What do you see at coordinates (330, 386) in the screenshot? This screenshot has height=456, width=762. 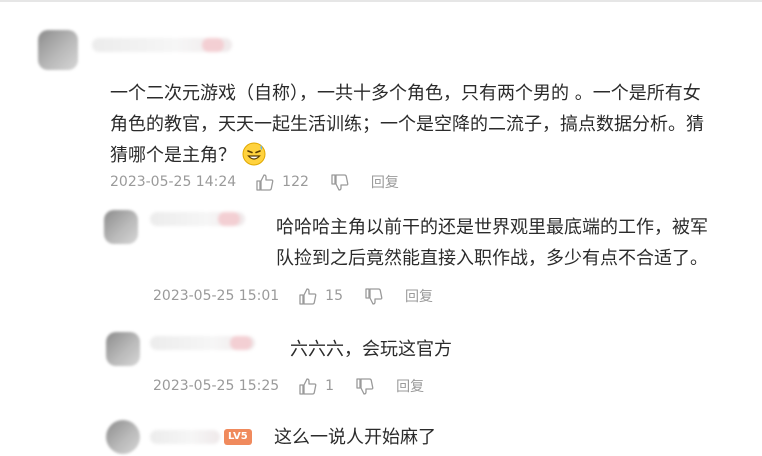 I see `like-count: 1` at bounding box center [330, 386].